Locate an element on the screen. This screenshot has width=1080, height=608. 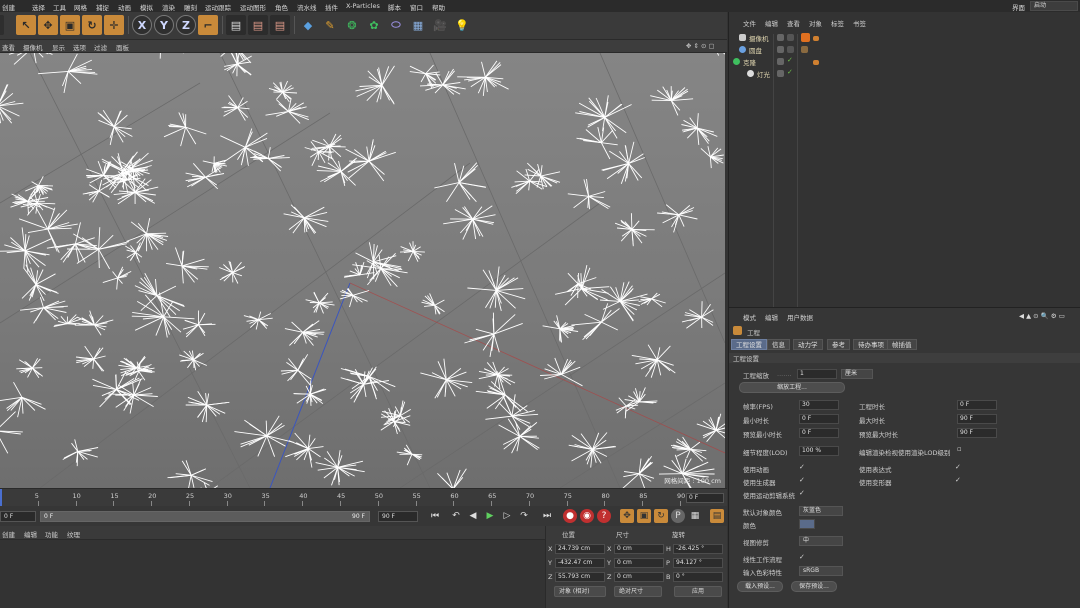
menu-pipeline: 流水线 is located at coordinates (307, 7).